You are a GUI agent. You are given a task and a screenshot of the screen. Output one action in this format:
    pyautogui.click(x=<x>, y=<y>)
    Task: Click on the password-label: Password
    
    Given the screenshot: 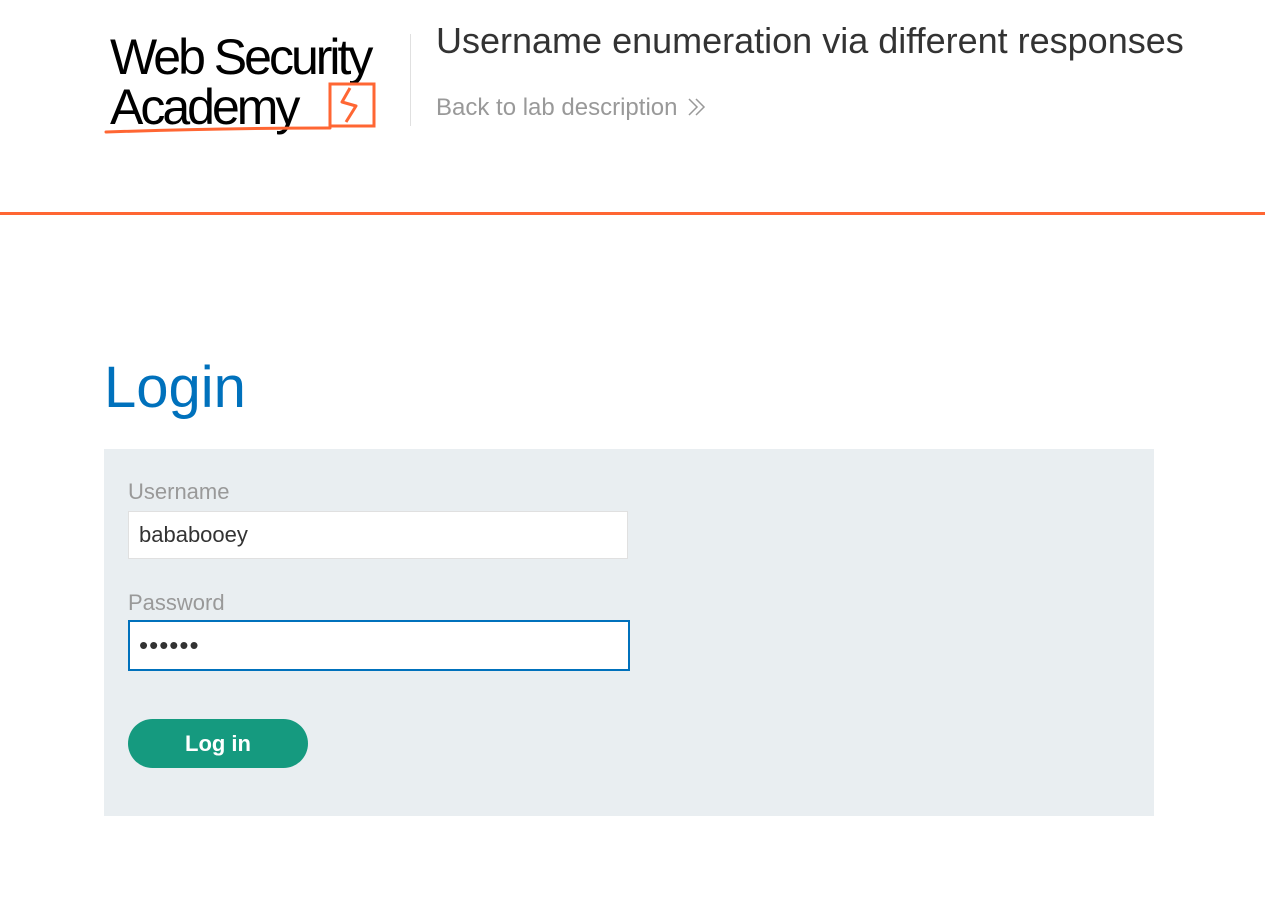 What is the action you would take?
    pyautogui.click(x=176, y=602)
    